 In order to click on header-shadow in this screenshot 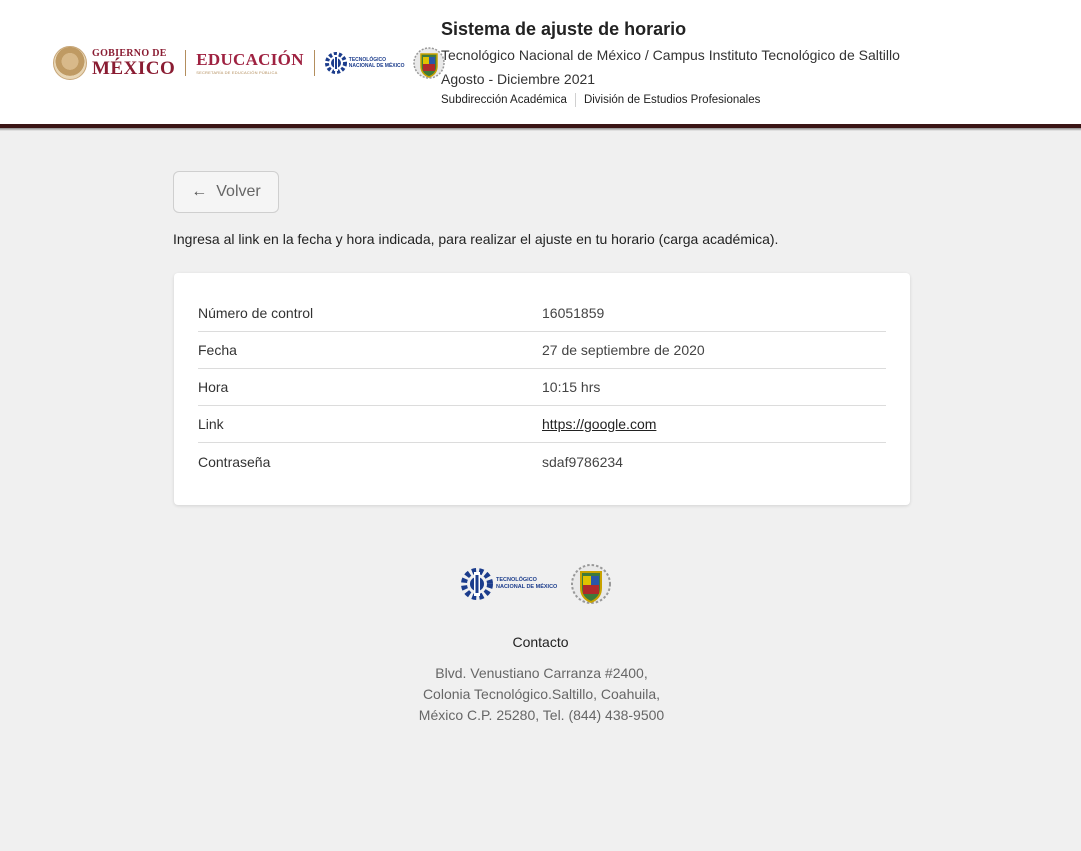, I will do `click(540, 129)`.